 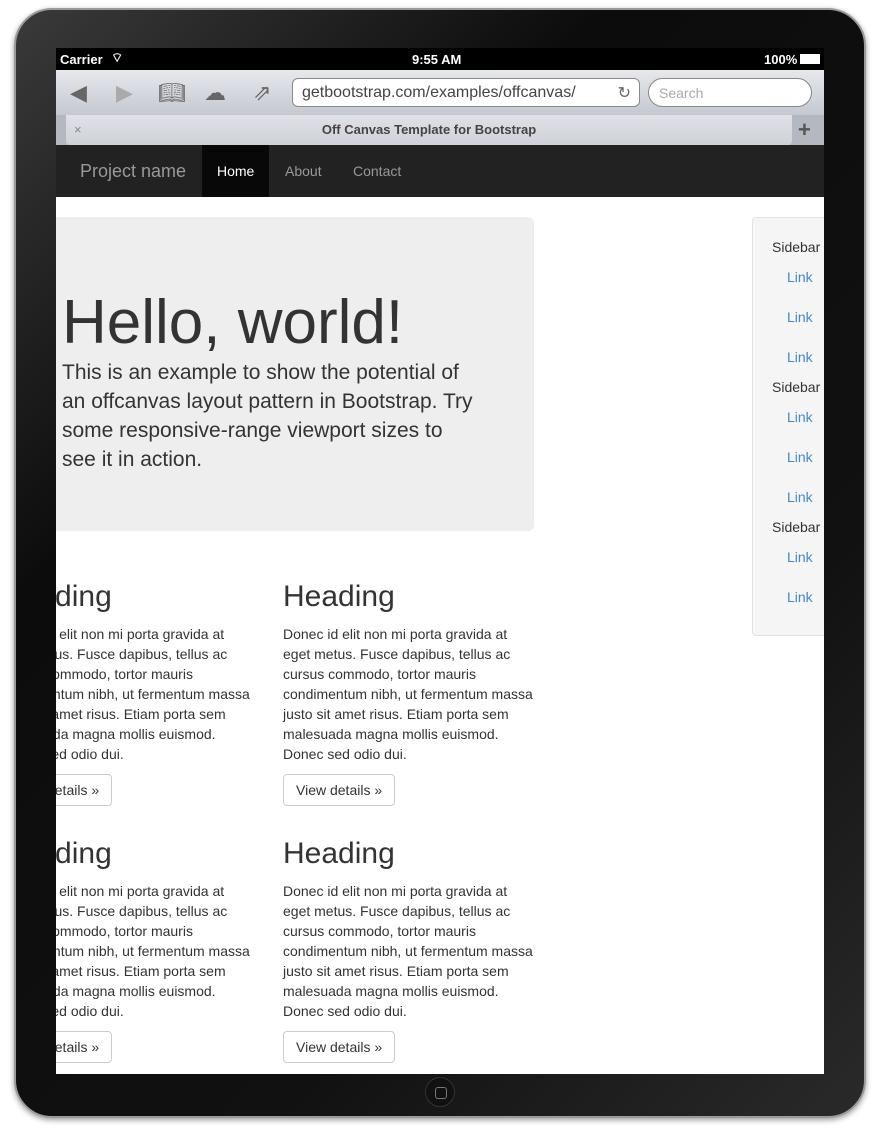 I want to click on navbar: Project name Home About Contact, so click(x=440, y=171).